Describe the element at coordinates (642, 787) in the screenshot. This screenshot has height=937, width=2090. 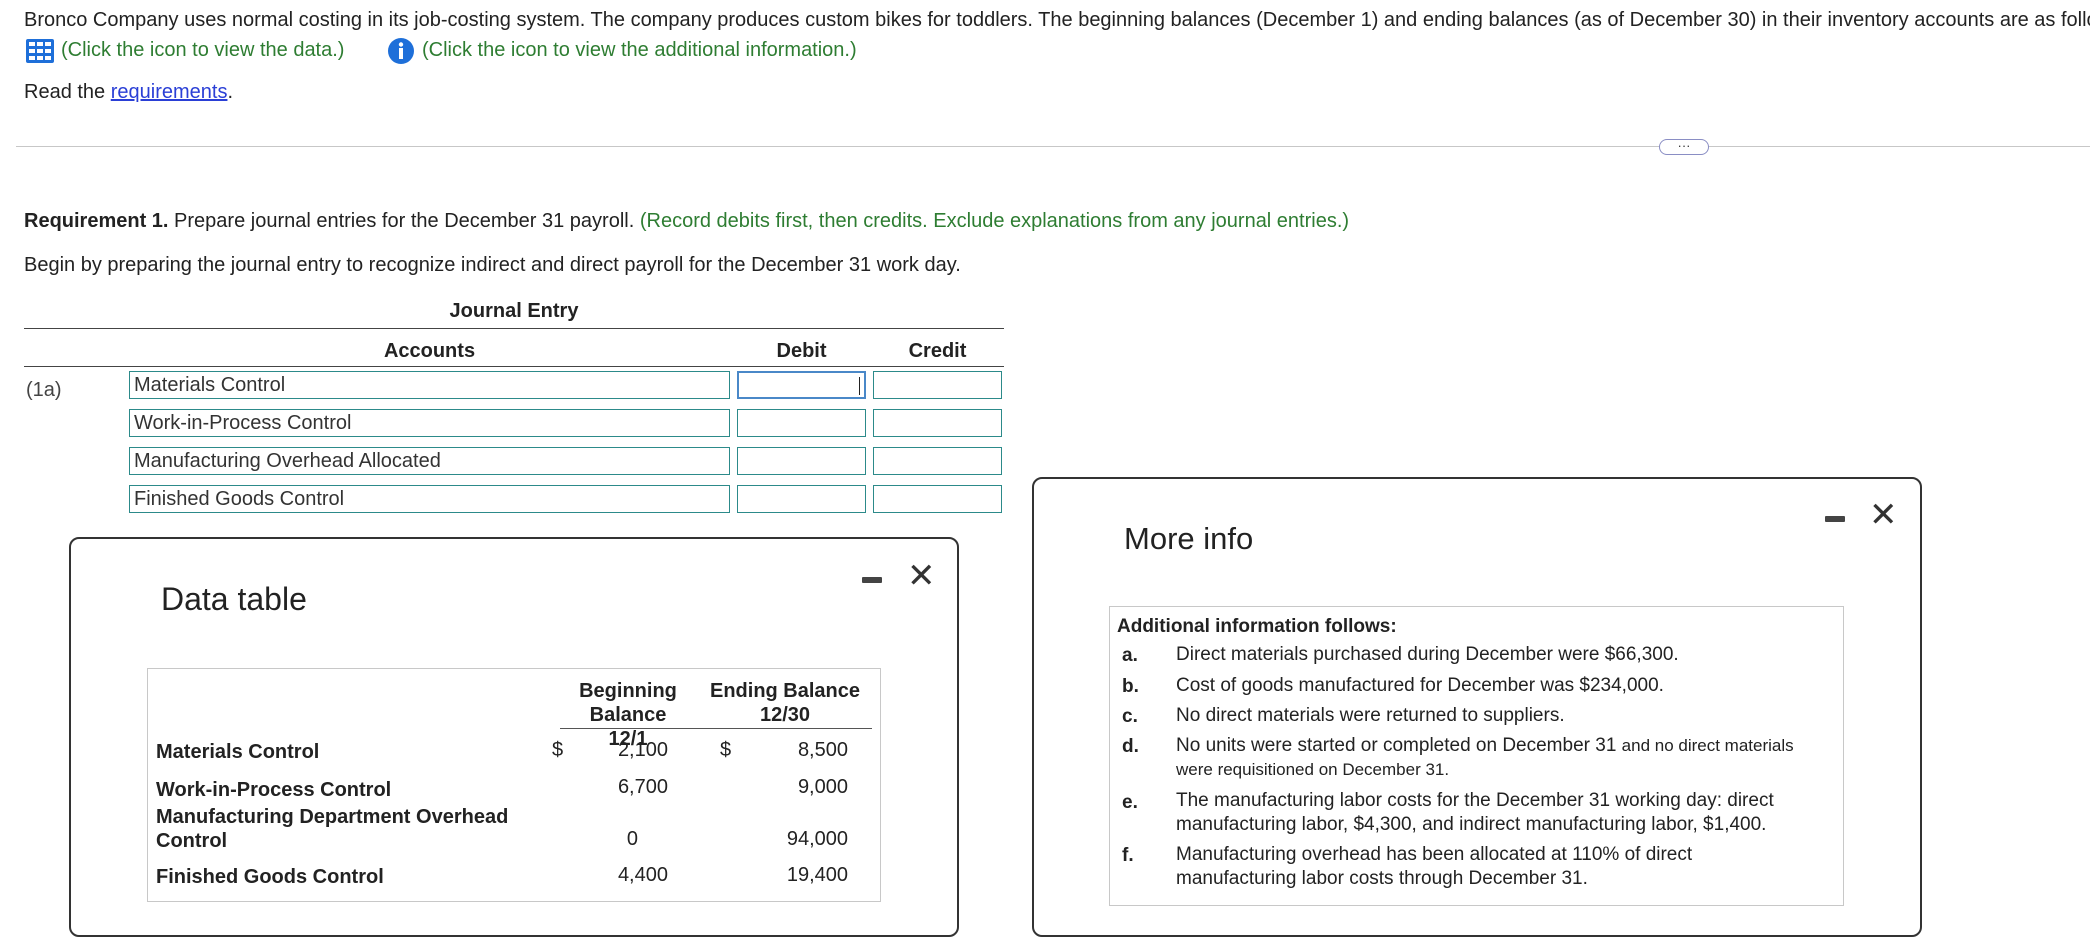
I see `begin-value-wip: 6,700` at that location.